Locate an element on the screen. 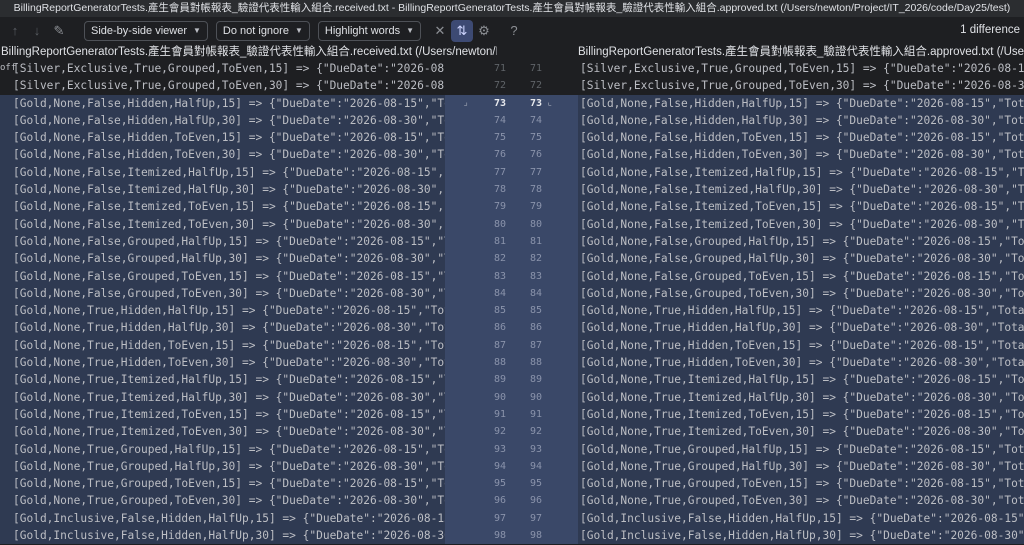 The image size is (1024, 545). sync-scroll-icon: ⇅ is located at coordinates (462, 30).